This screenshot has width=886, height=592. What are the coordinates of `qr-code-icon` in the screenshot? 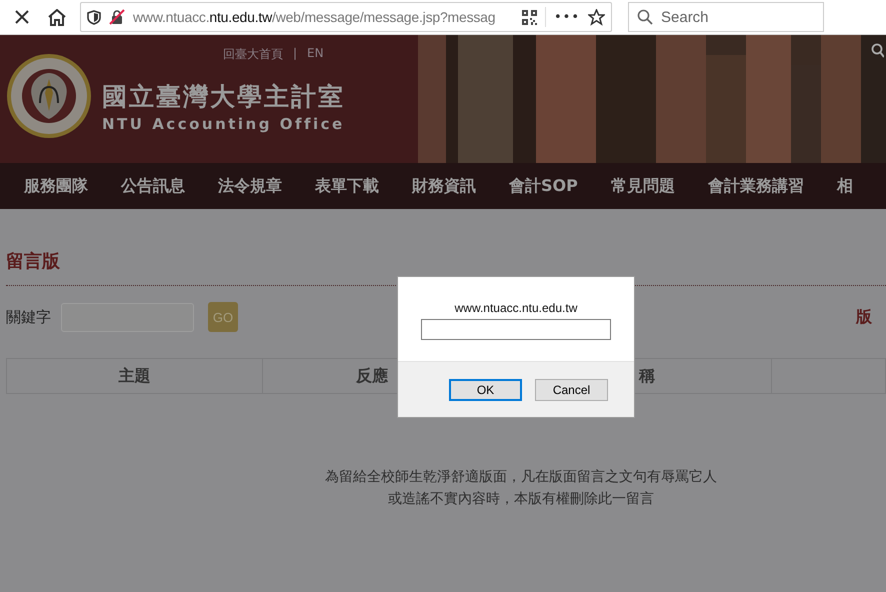 It's located at (529, 17).